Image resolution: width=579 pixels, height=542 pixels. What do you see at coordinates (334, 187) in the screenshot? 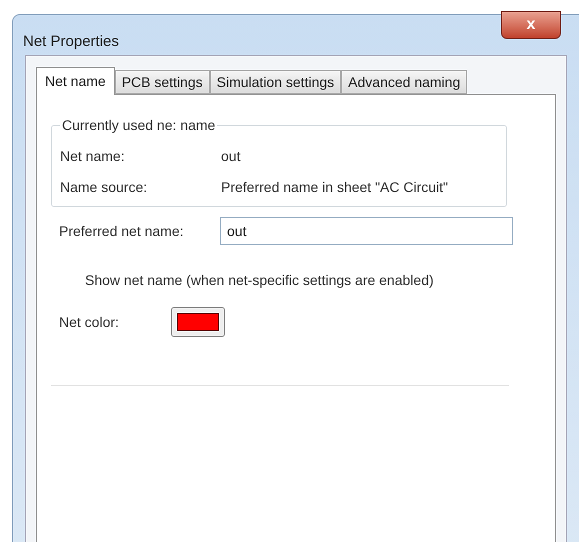
I see `field-value: Preferred name in sheet "AC Circuit"` at bounding box center [334, 187].